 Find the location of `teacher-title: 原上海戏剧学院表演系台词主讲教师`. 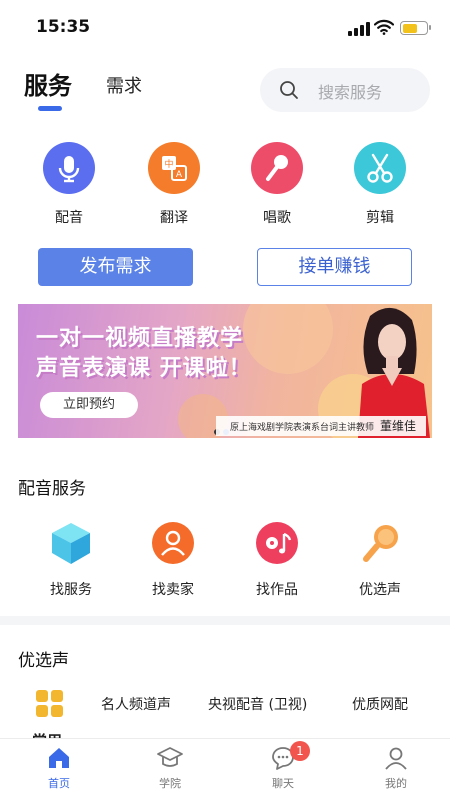

teacher-title: 原上海戏剧学院表演系台词主讲教师 is located at coordinates (302, 428).